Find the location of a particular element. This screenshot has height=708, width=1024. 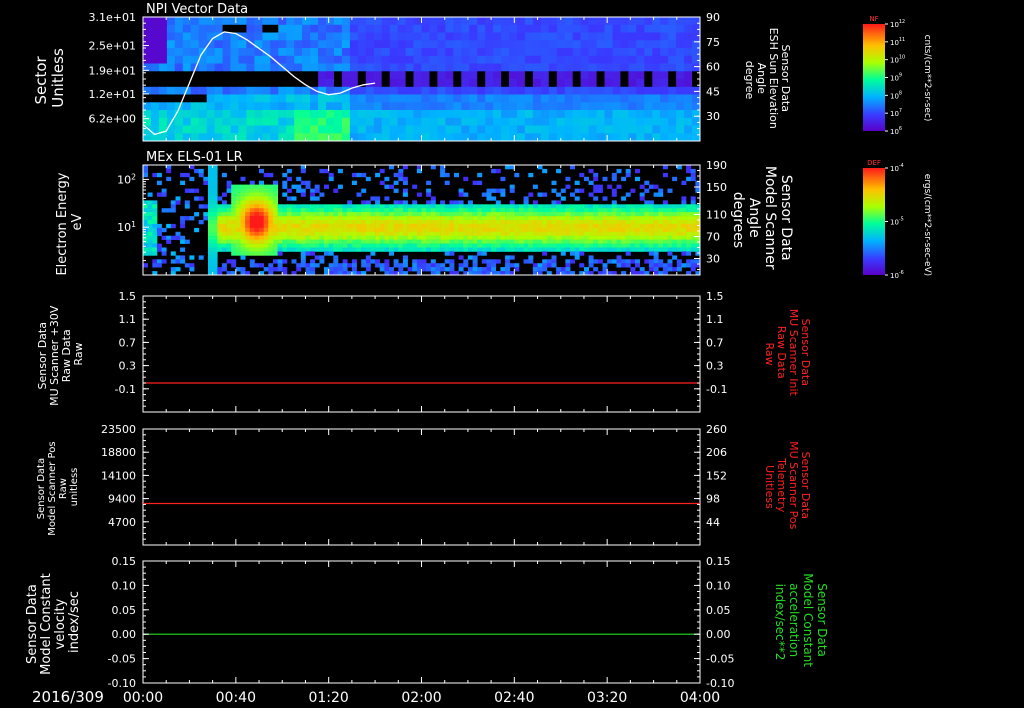

x-tick-label: 04:00 is located at coordinates (700, 698).